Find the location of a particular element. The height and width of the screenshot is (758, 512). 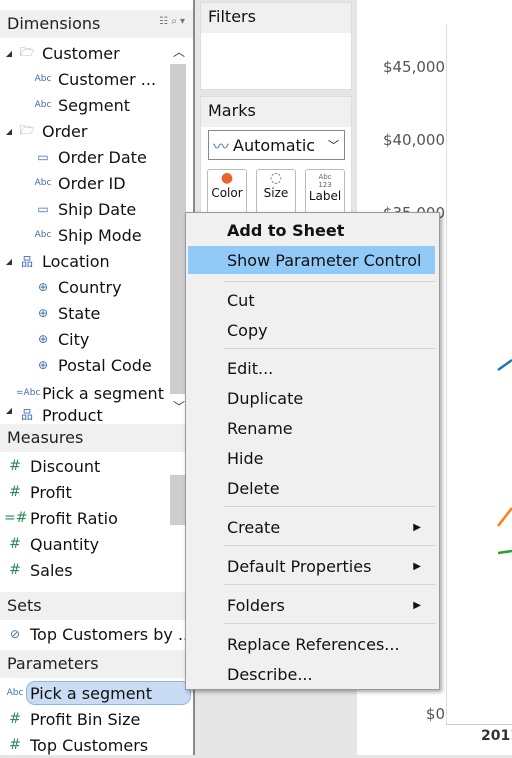

dimension-item: Abc Order ID is located at coordinates (79, 183).